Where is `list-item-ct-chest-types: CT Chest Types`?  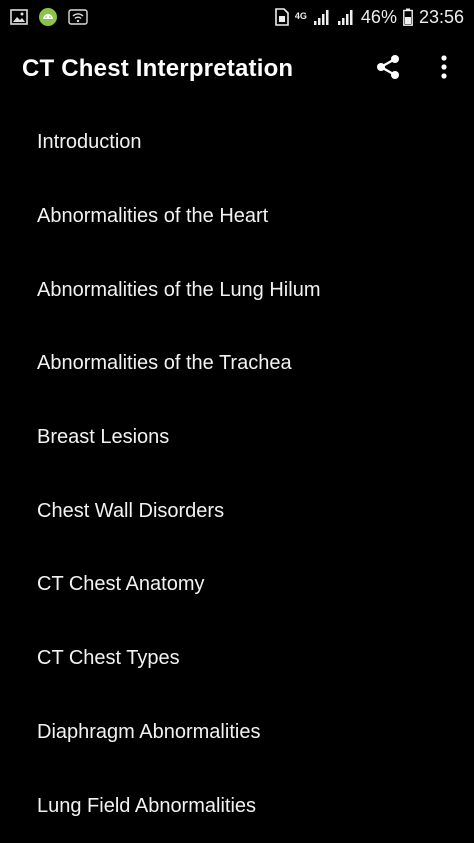 list-item-ct-chest-types: CT Chest Types is located at coordinates (237, 659).